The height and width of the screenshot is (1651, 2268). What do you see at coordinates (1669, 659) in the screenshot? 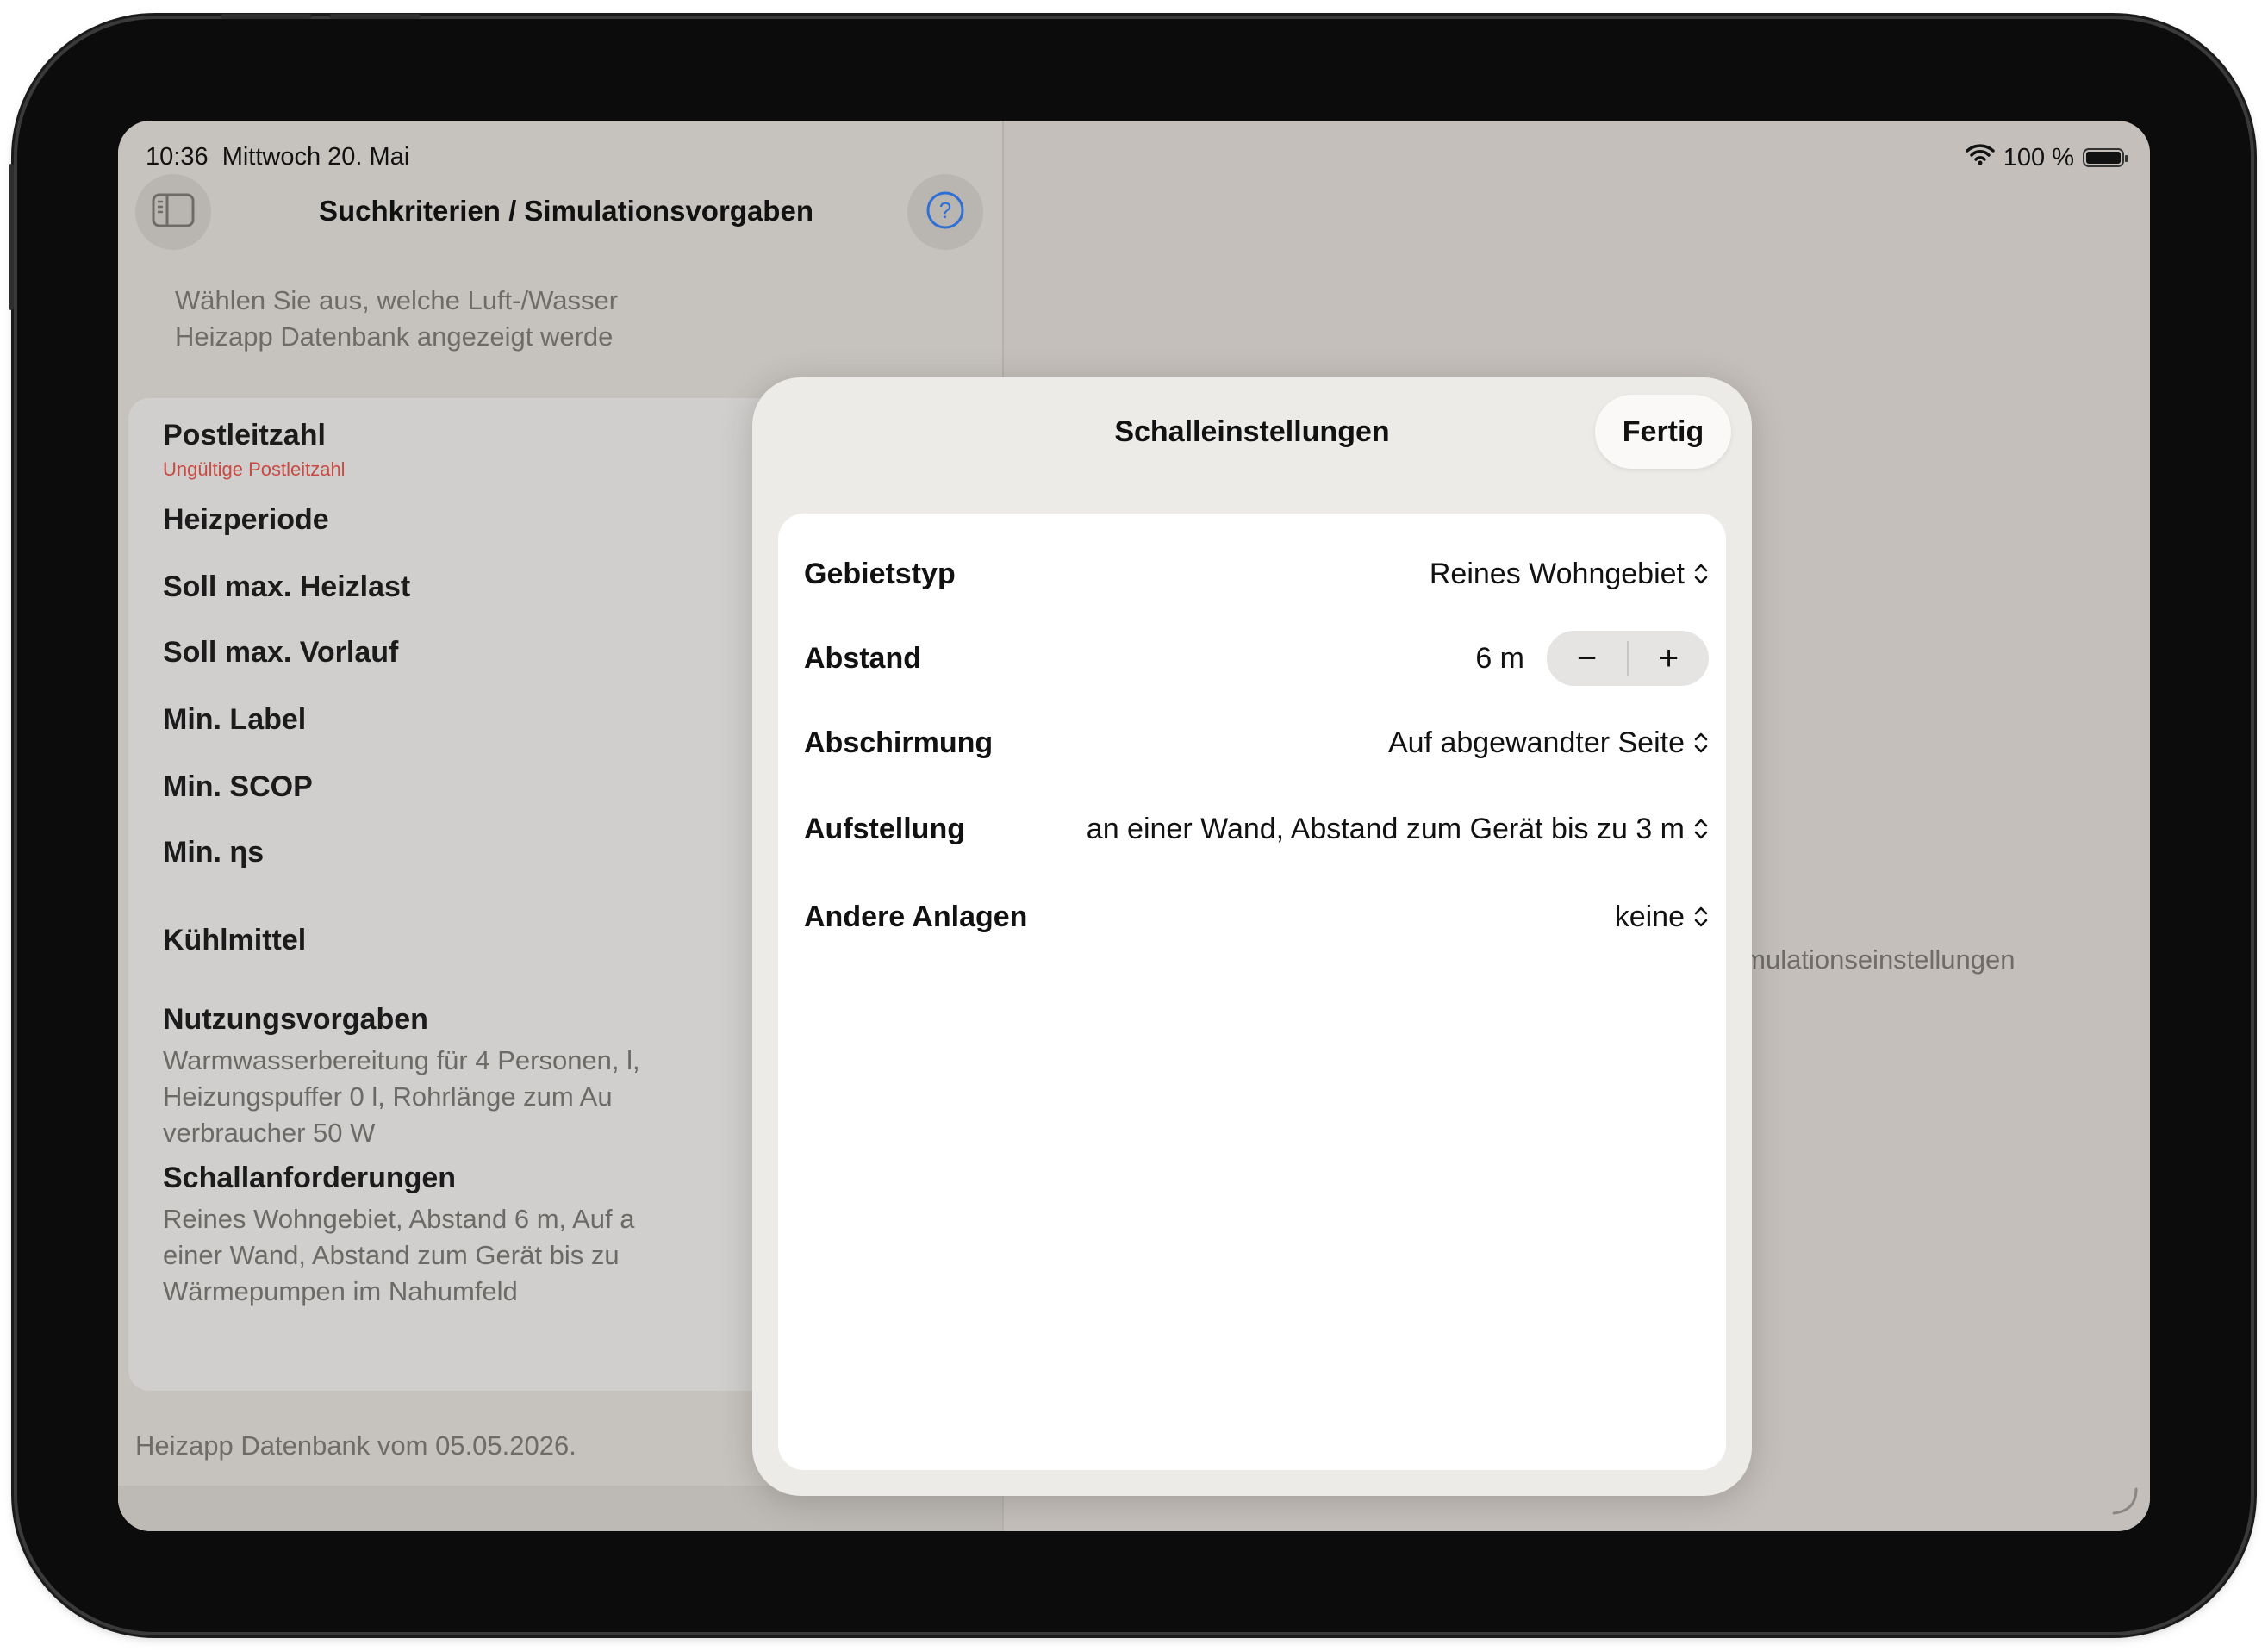
I see `plus-icon: +` at bounding box center [1669, 659].